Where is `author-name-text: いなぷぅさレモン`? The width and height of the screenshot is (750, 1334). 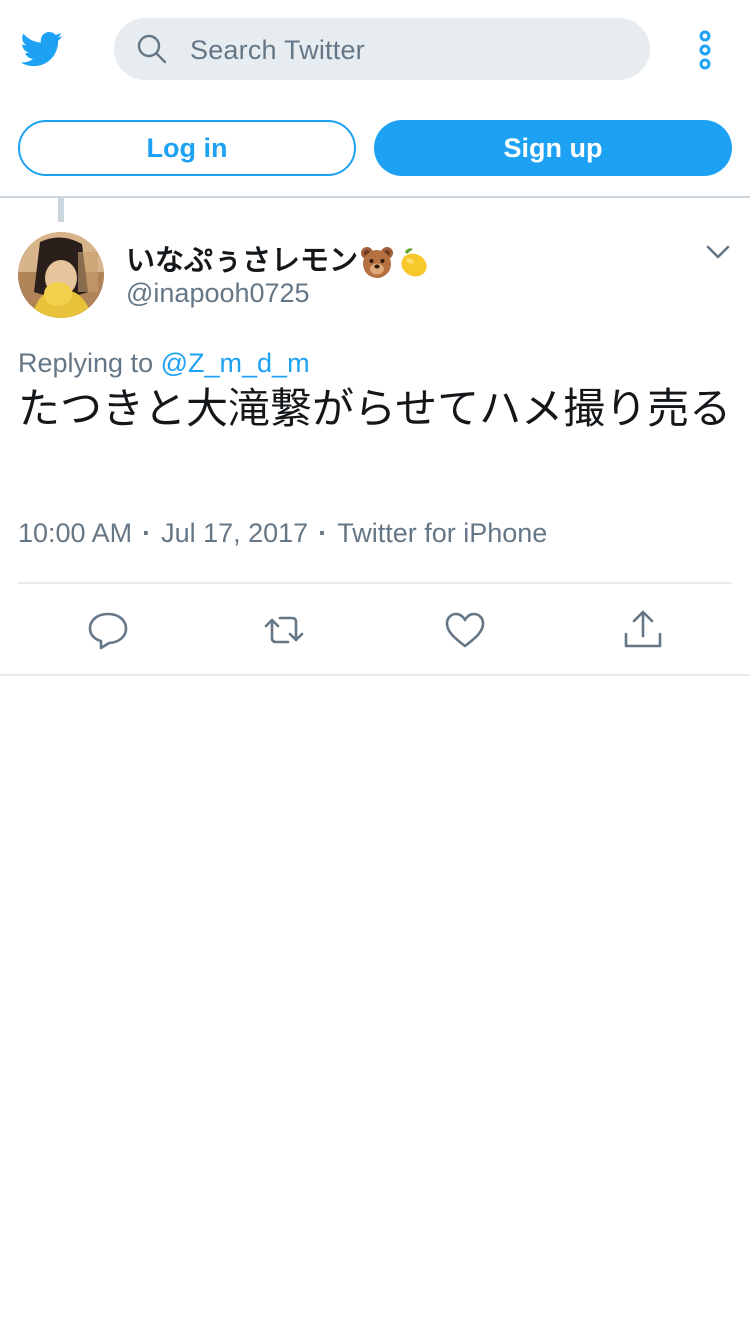
author-name-text: いなぷぅさレモン is located at coordinates (242, 260).